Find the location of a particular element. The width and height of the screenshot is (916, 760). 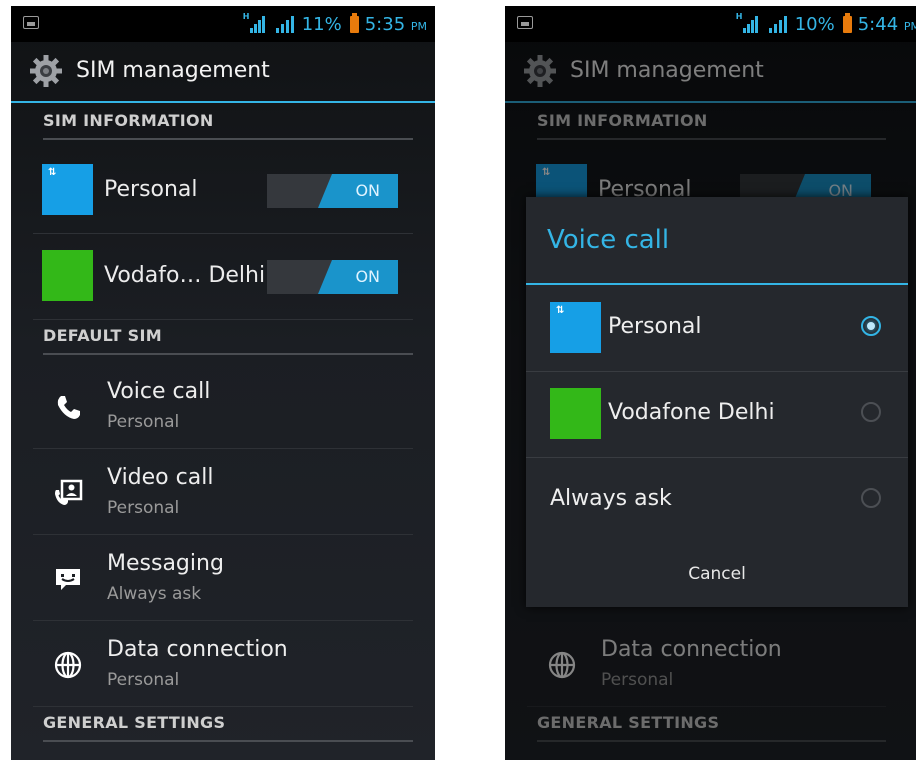

globe-icon is located at coordinates (68, 665).